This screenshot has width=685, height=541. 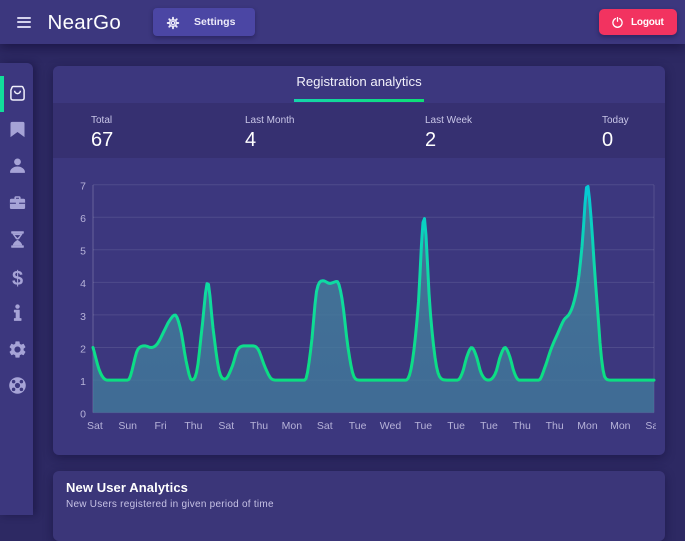 What do you see at coordinates (83, 284) in the screenshot?
I see `svg-text: 4` at bounding box center [83, 284].